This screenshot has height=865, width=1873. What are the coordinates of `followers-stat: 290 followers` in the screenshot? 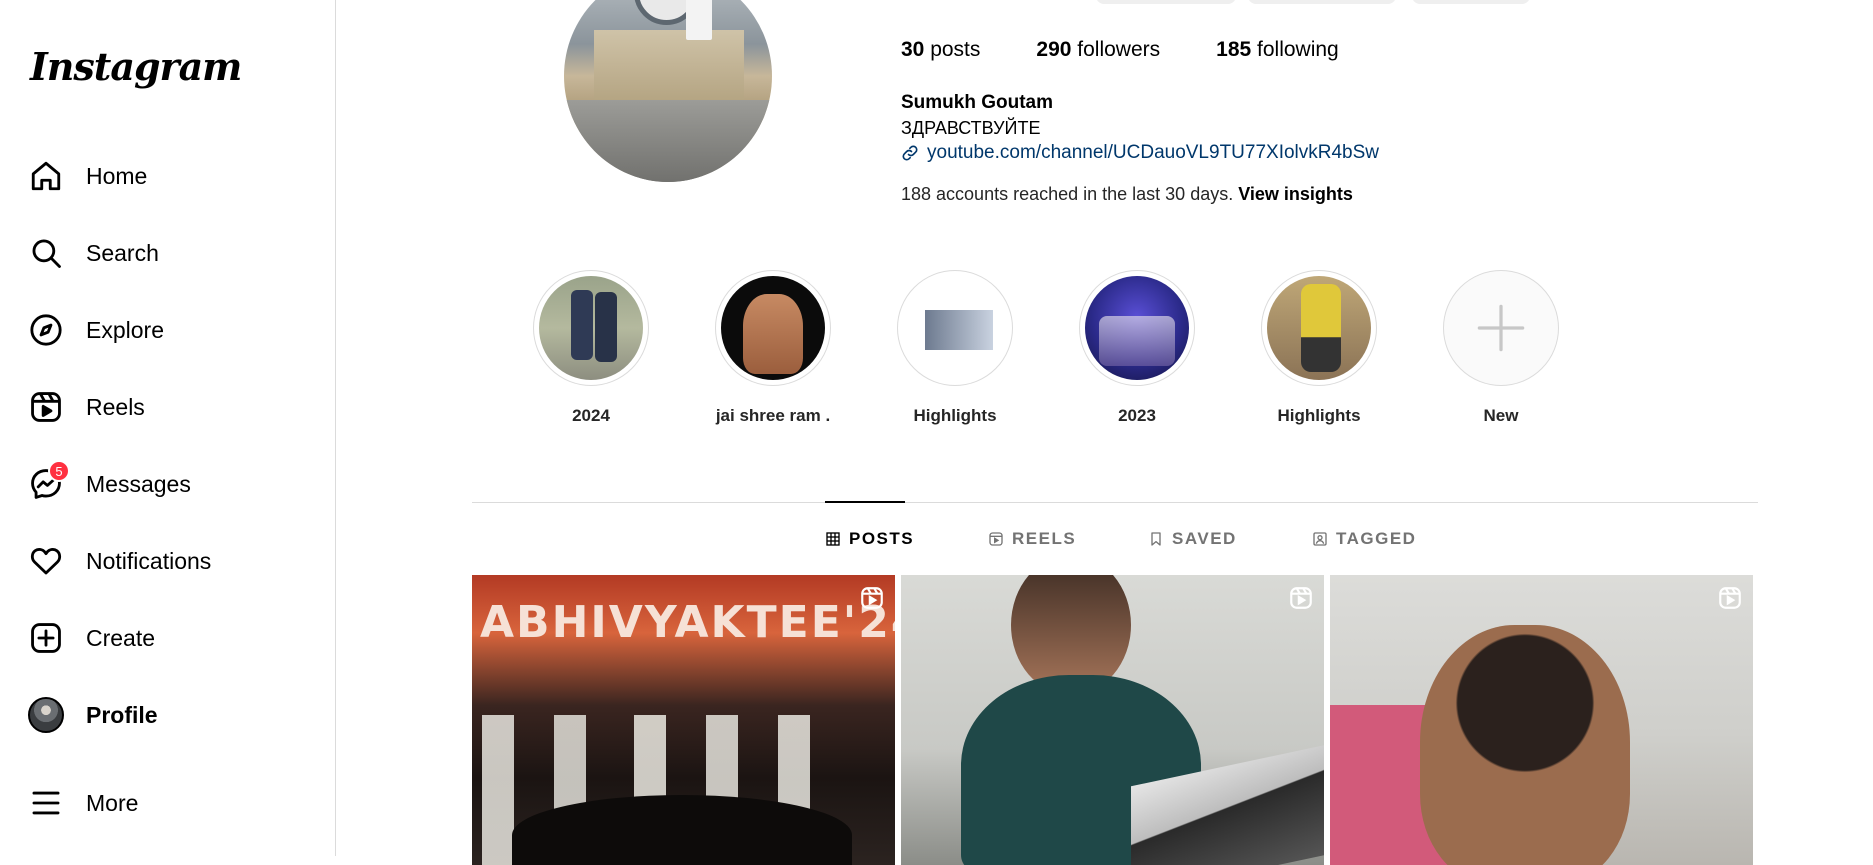 It's located at (1098, 50).